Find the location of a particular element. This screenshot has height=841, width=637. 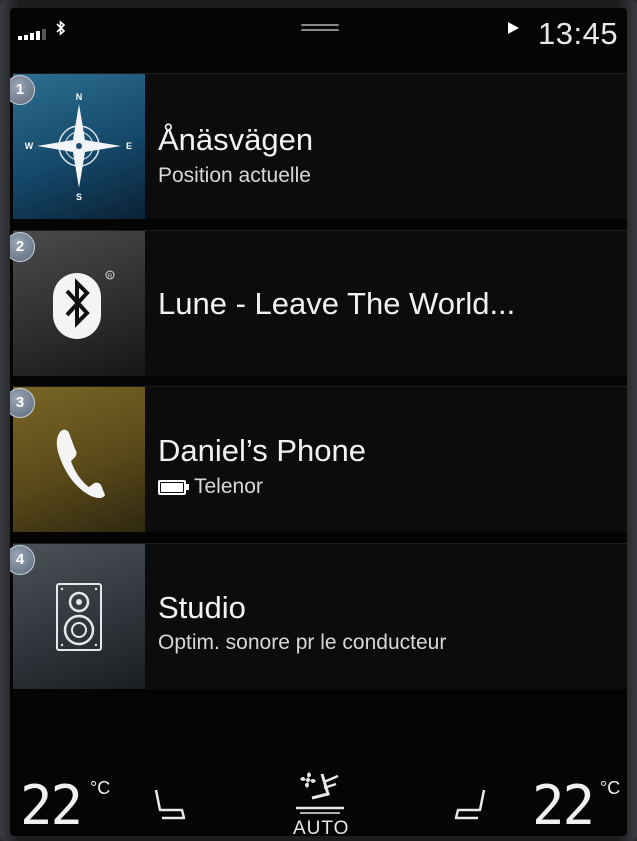

right-temperature: 22 is located at coordinates (563, 805).